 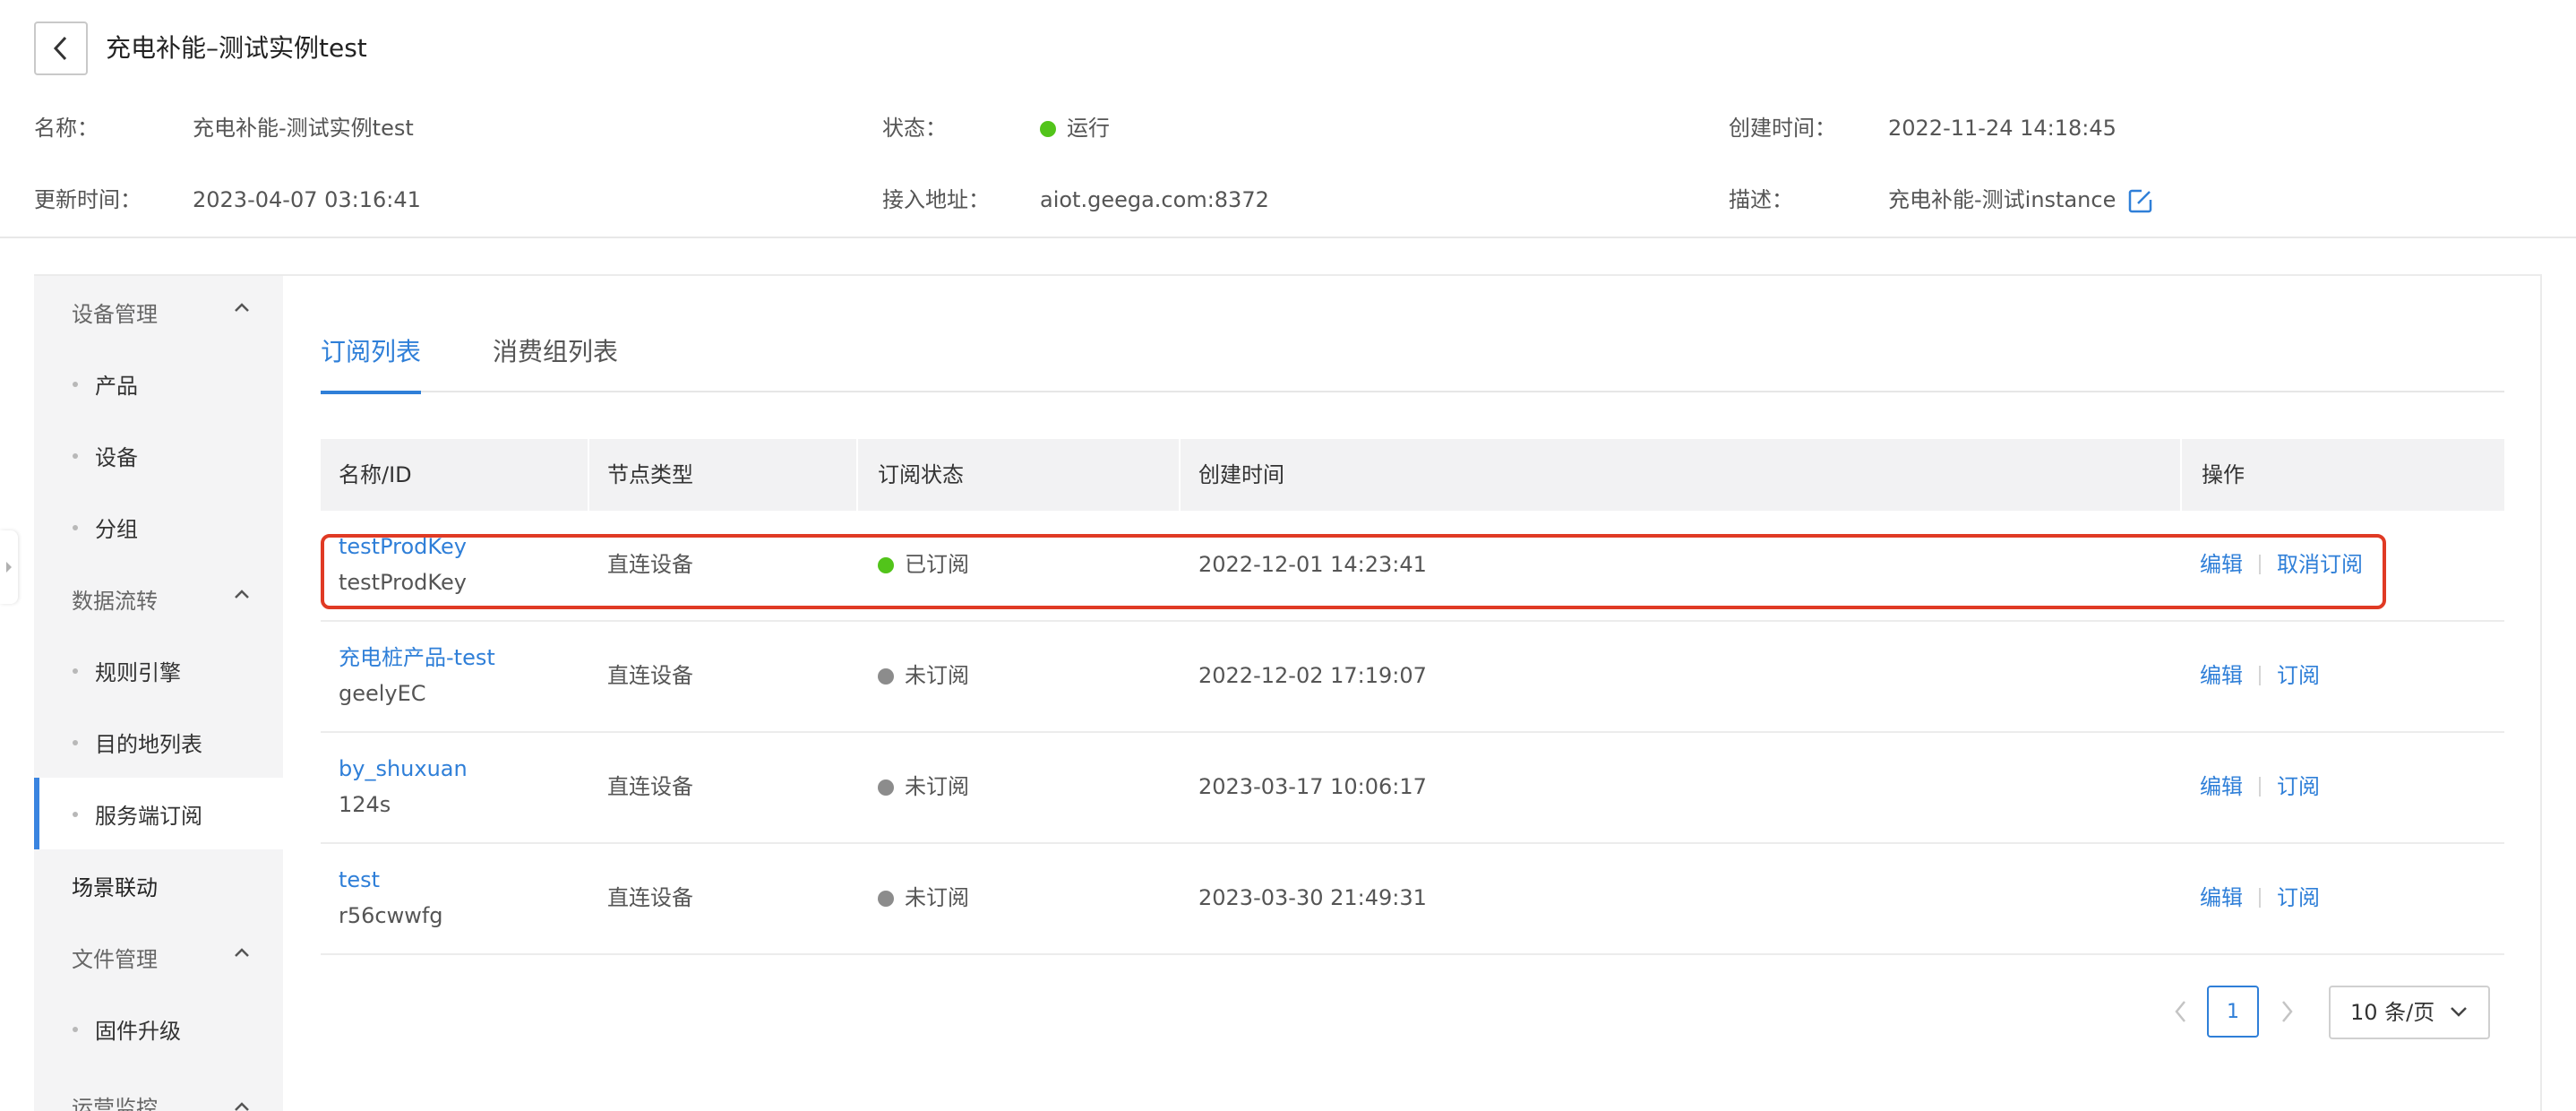 I want to click on status-value: 运行, so click(x=1075, y=128).